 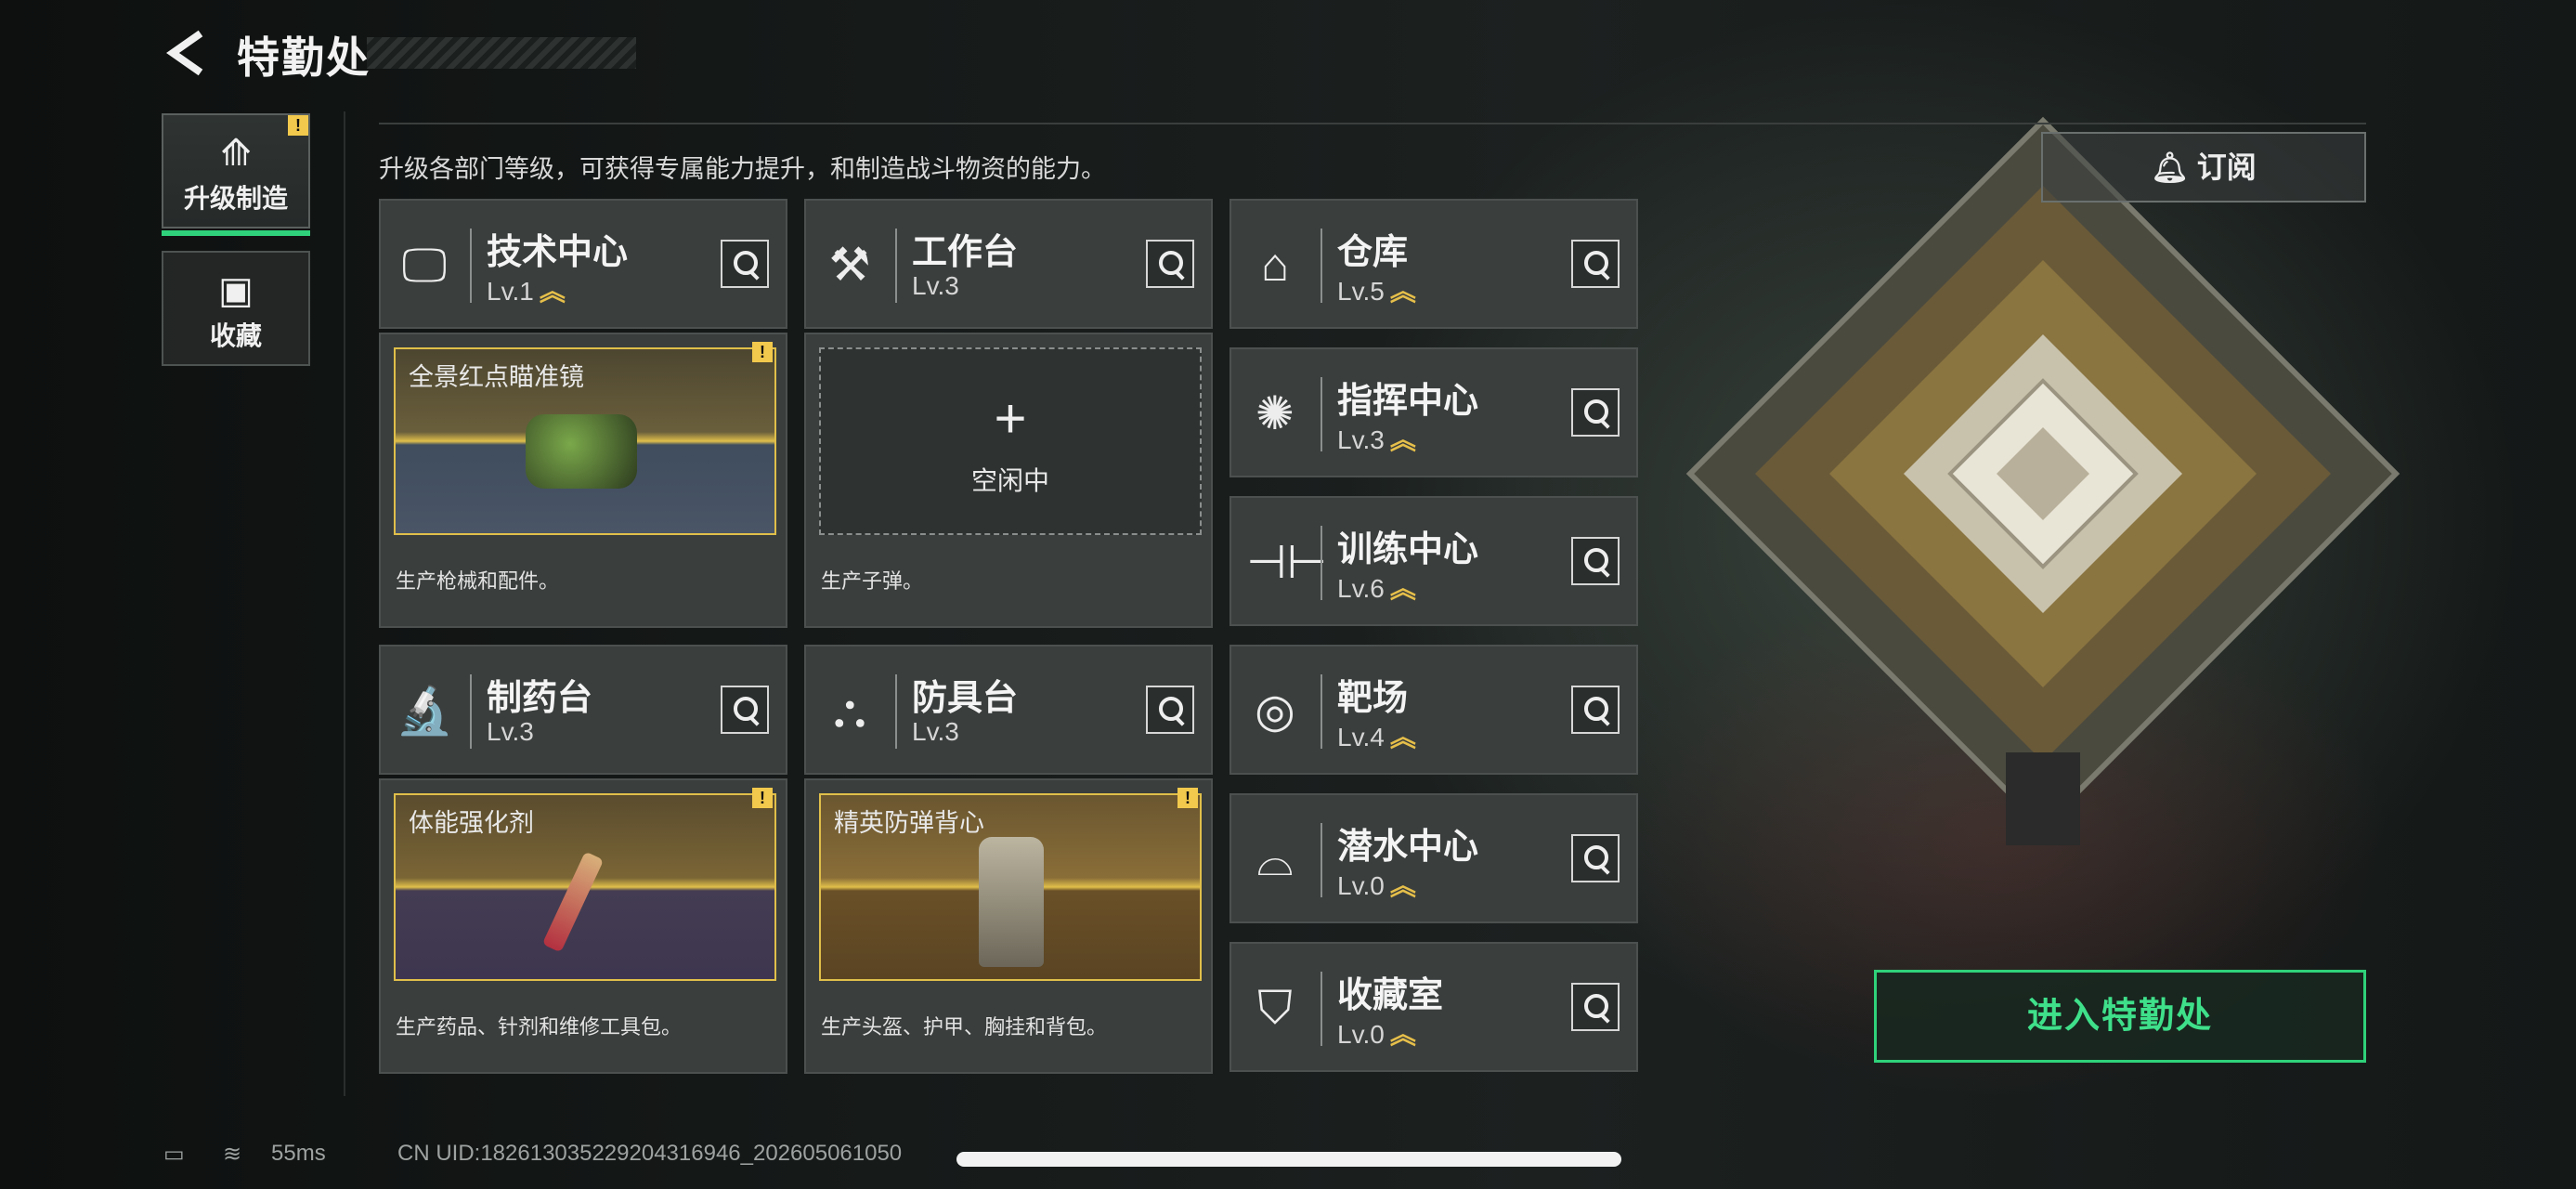 I want to click on red-dot-sight-image, so click(x=581, y=451).